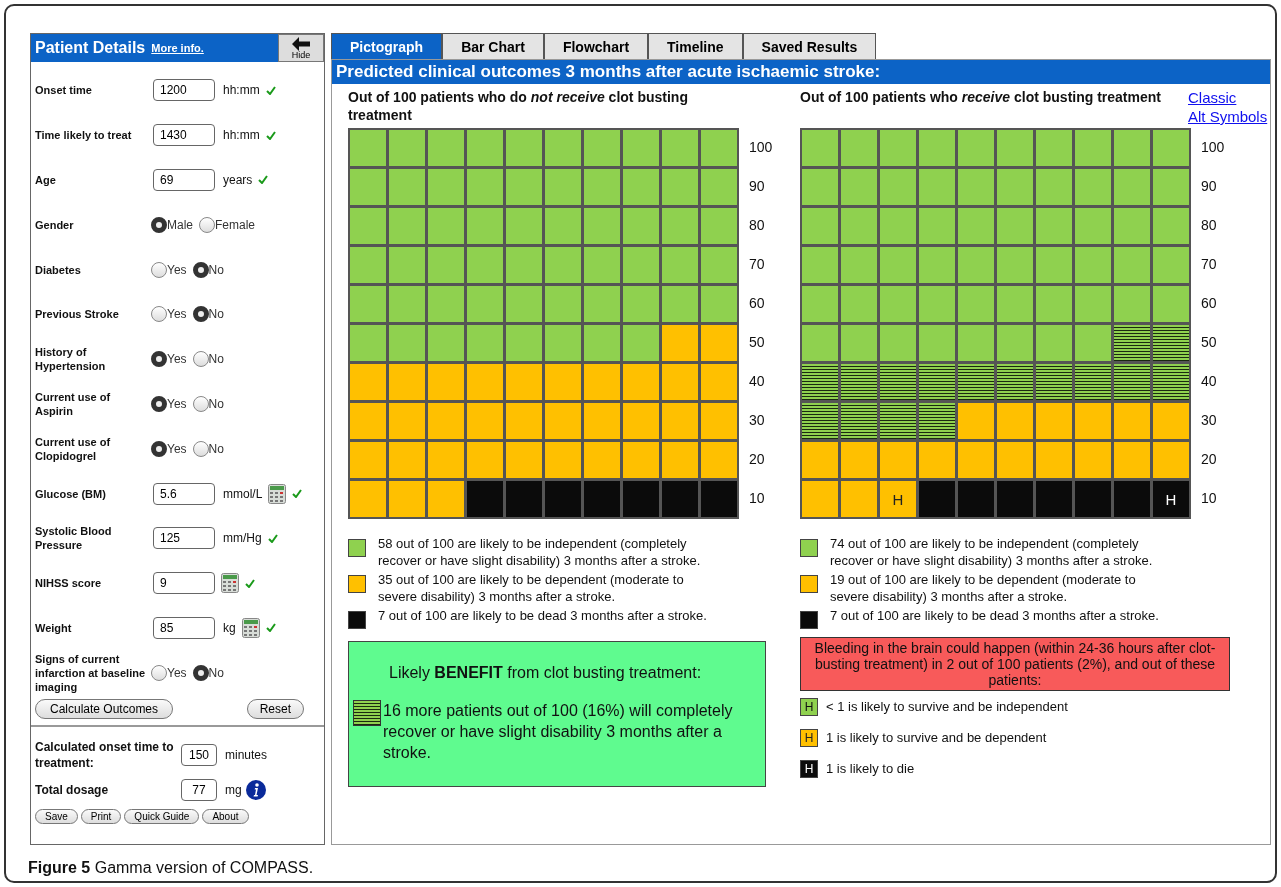 The image size is (1281, 887). What do you see at coordinates (216, 314) in the screenshot?
I see `radio-label: No` at bounding box center [216, 314].